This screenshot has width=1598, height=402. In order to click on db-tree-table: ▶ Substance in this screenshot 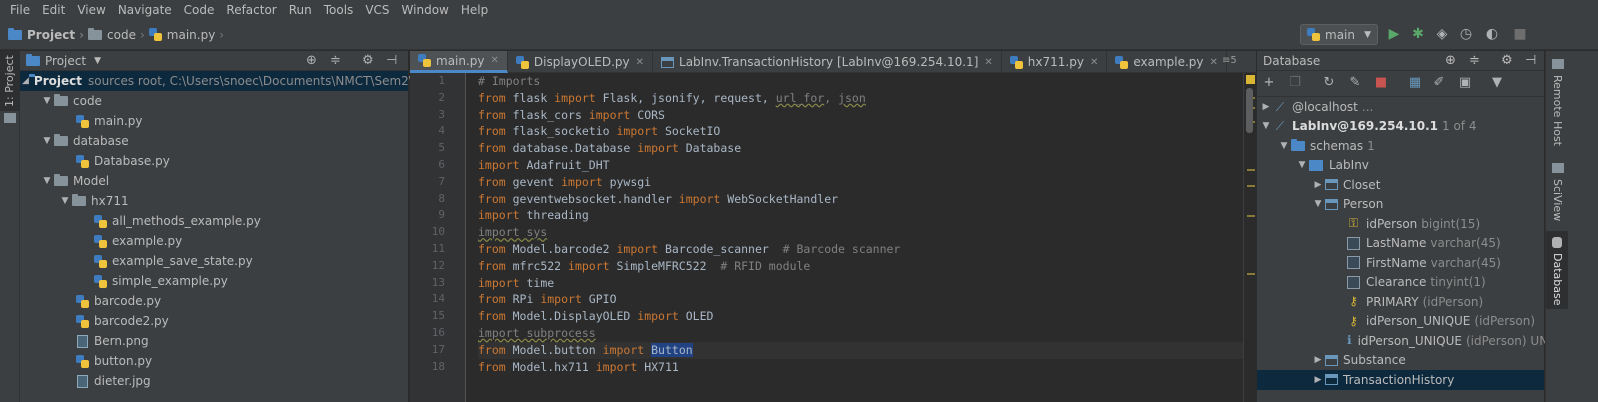, I will do `click(1400, 361)`.